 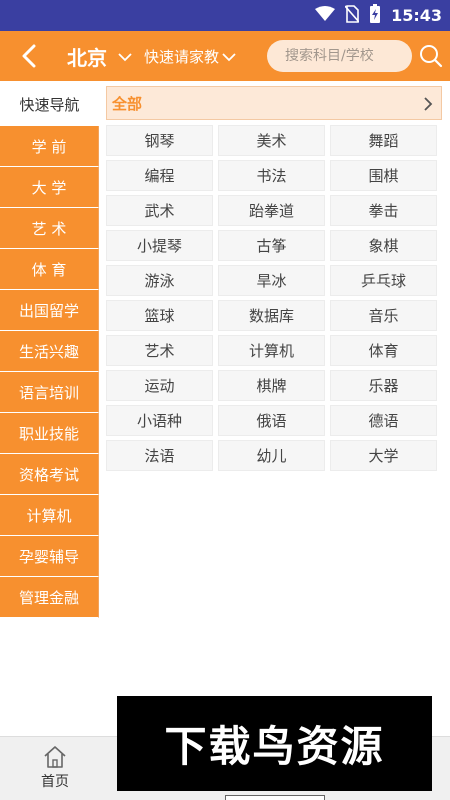 What do you see at coordinates (159, 140) in the screenshot?
I see `subject-item: 钢琴` at bounding box center [159, 140].